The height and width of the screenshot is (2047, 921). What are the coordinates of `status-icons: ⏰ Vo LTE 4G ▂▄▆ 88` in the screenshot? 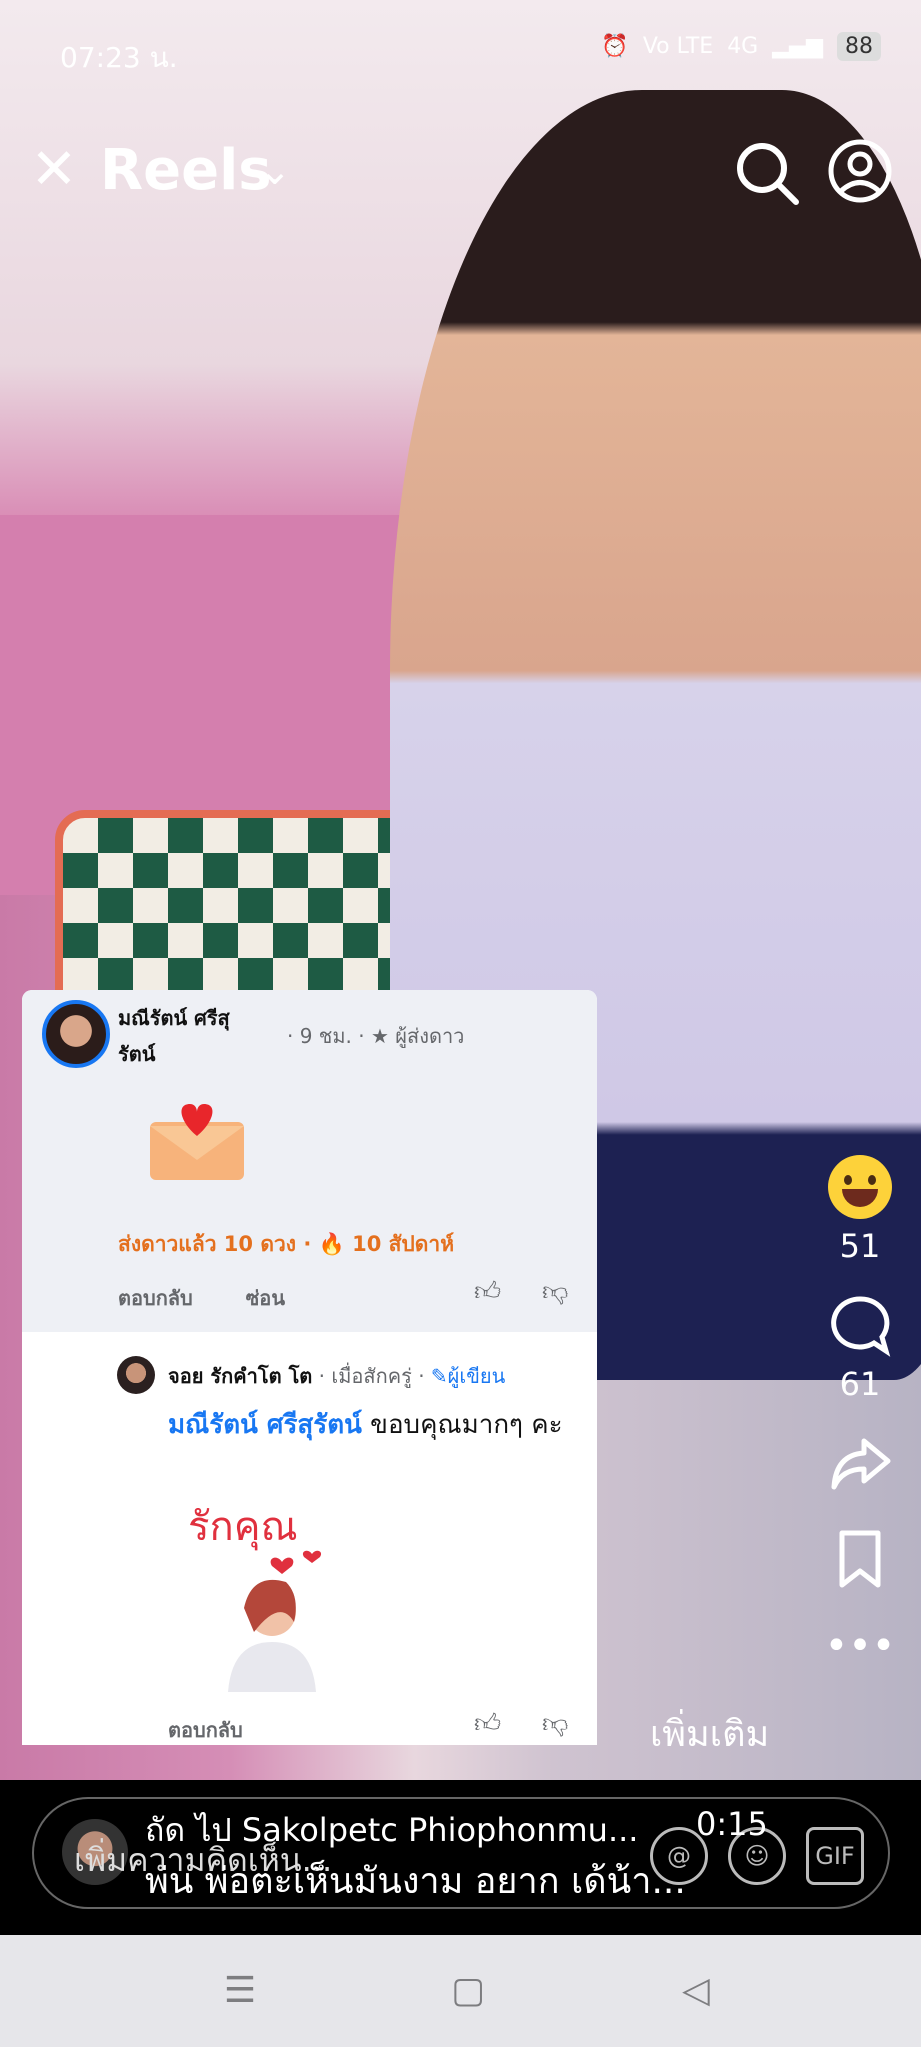 It's located at (741, 46).